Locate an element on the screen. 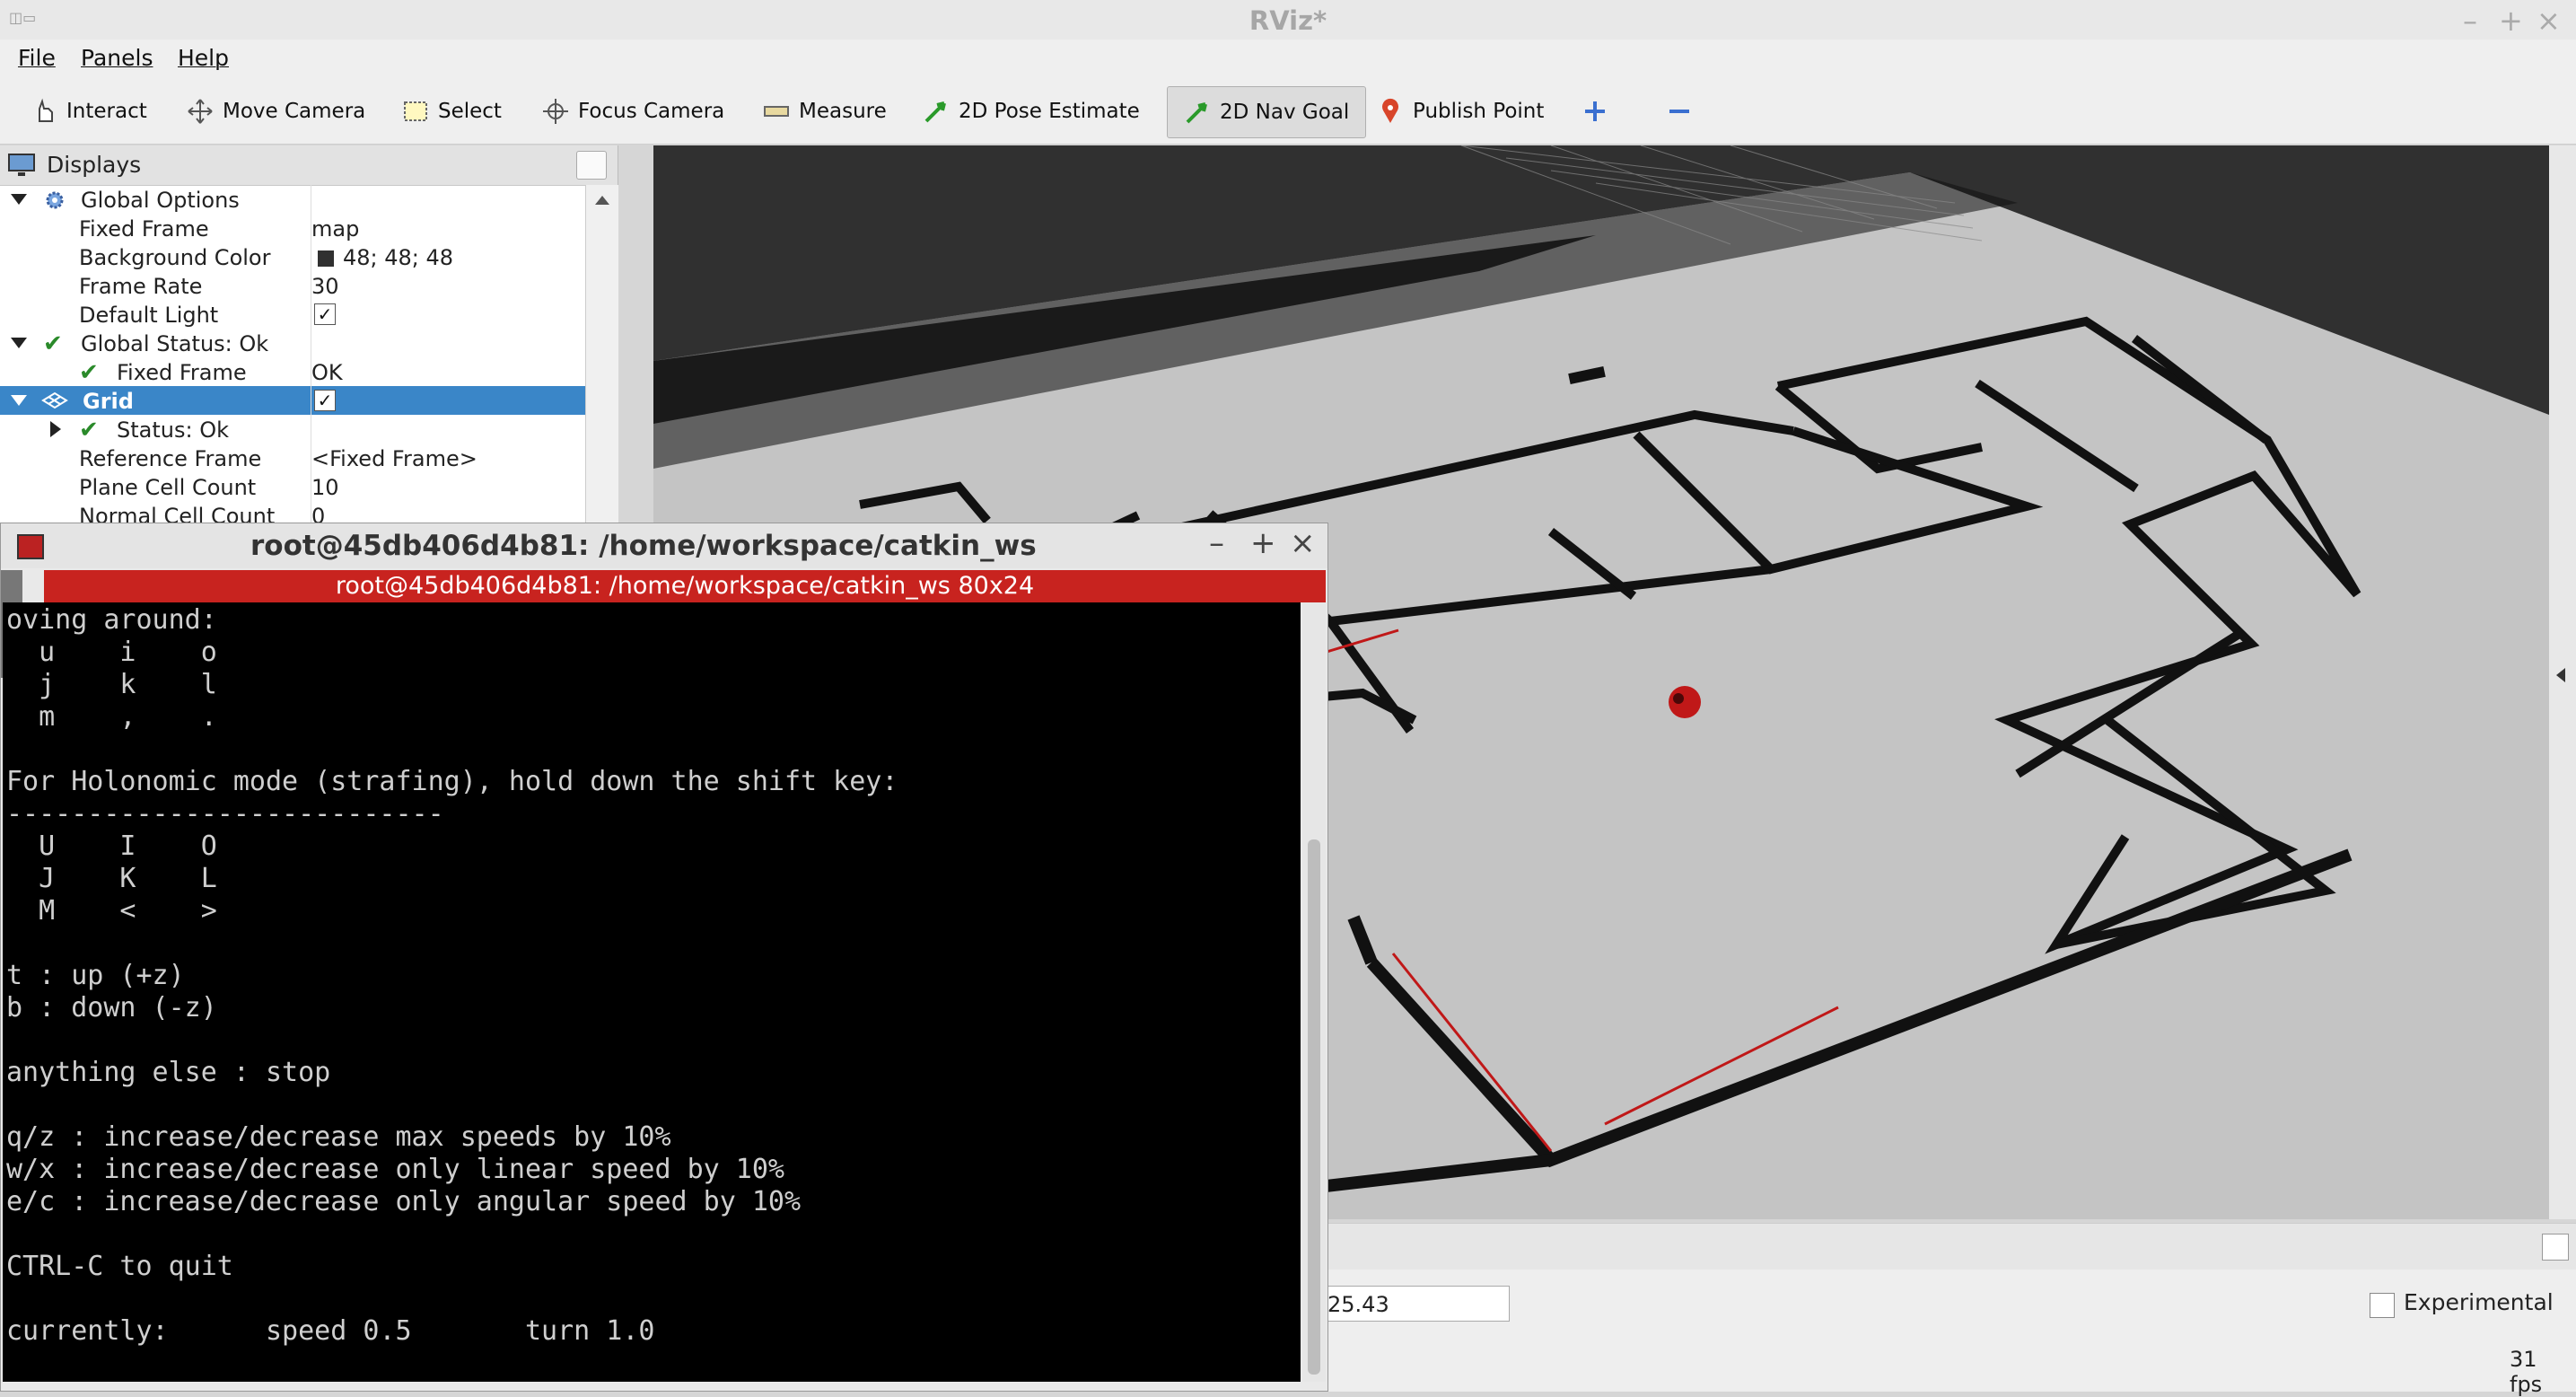  monitor-icon is located at coordinates (21, 165).